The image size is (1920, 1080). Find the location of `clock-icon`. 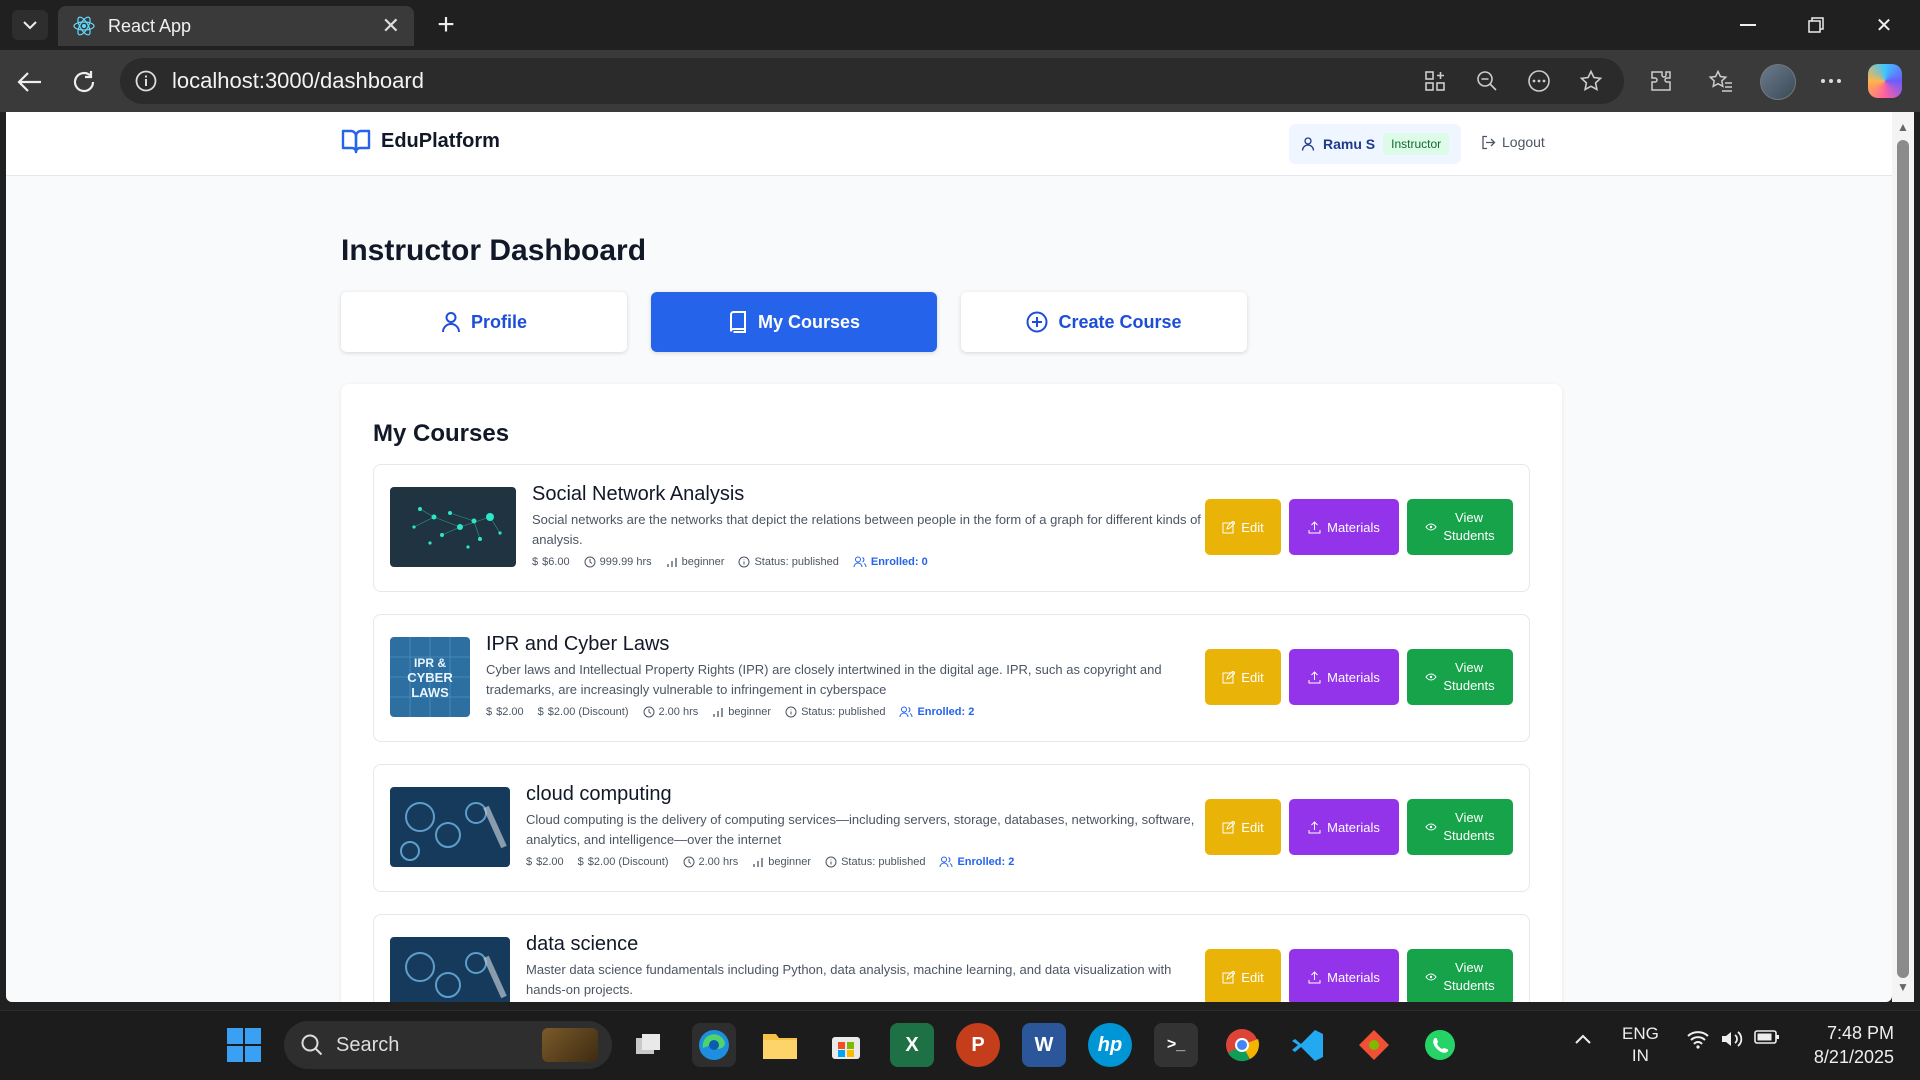

clock-icon is located at coordinates (688, 862).